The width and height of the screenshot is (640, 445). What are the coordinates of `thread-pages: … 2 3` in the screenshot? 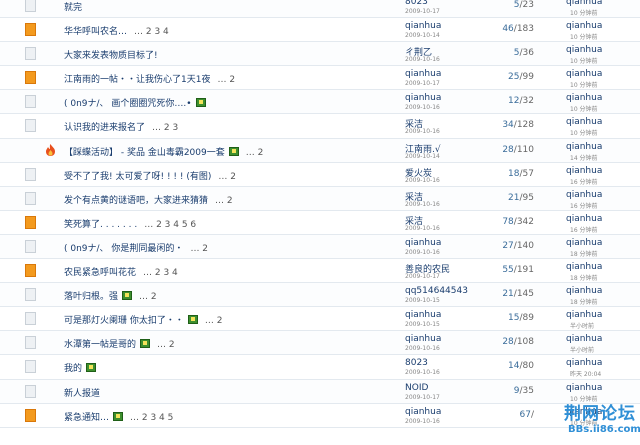 It's located at (165, 128).